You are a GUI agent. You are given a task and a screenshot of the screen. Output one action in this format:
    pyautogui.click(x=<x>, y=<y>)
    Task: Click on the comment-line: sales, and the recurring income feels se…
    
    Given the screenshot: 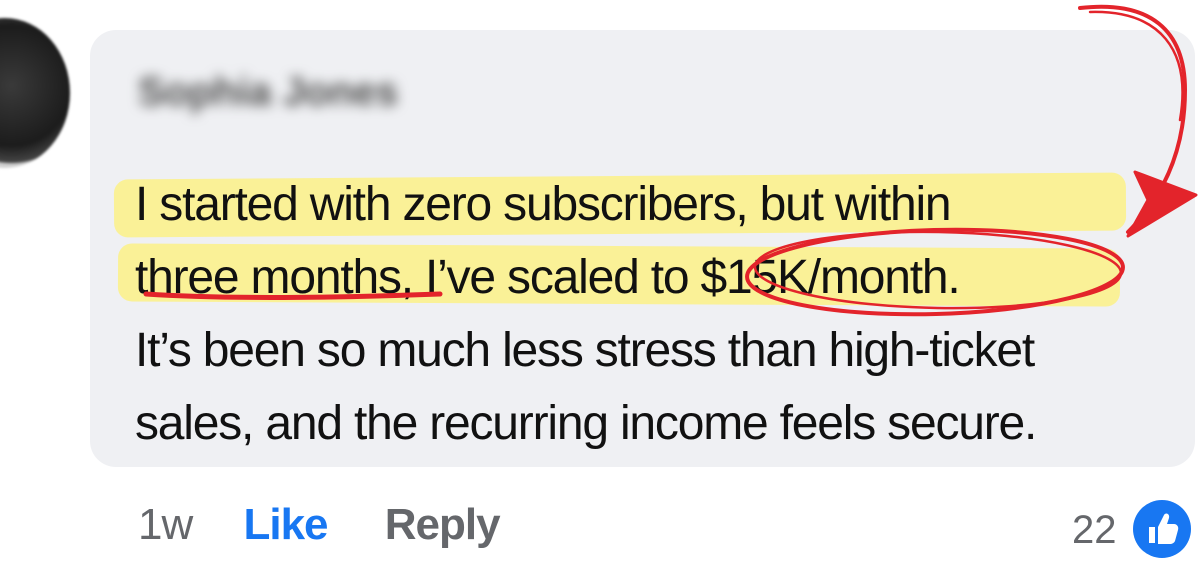 What is the action you would take?
    pyautogui.click(x=586, y=423)
    